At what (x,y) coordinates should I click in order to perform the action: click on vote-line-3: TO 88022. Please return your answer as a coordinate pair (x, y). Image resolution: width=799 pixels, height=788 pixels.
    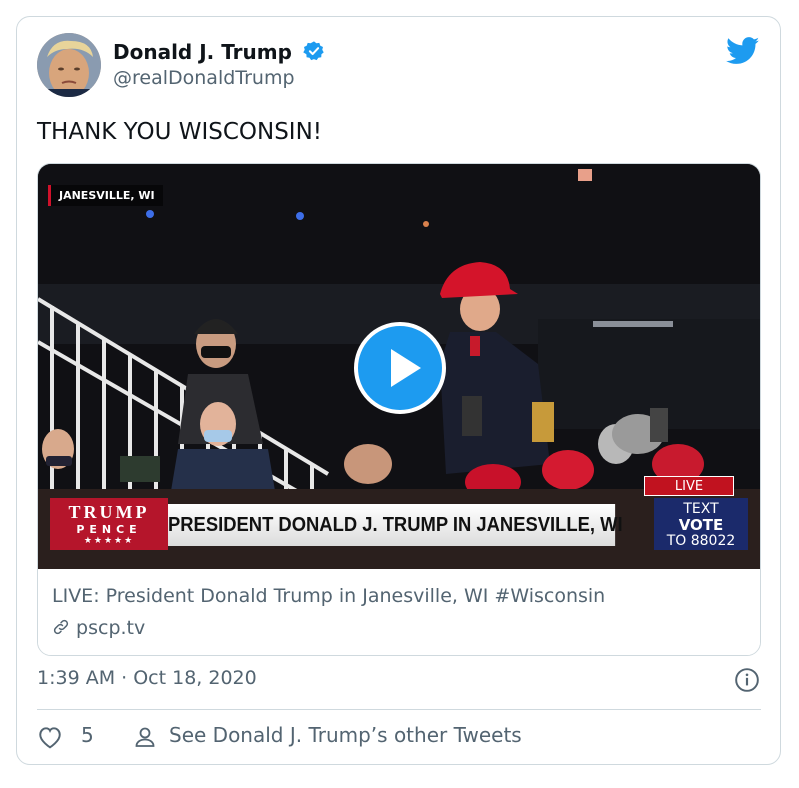
    Looking at the image, I should click on (701, 541).